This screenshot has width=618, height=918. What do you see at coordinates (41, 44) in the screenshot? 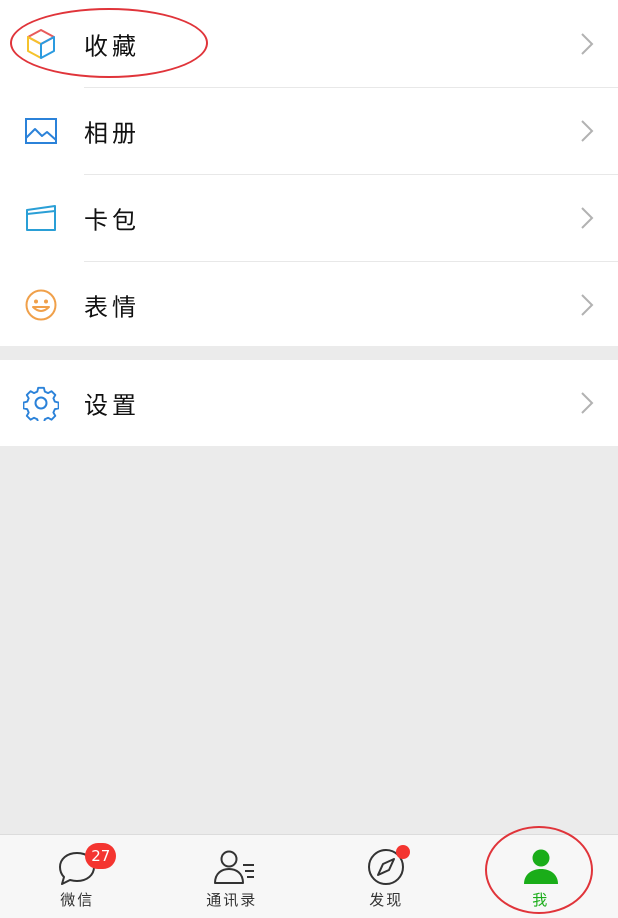
I see `favorites-cube-icon` at bounding box center [41, 44].